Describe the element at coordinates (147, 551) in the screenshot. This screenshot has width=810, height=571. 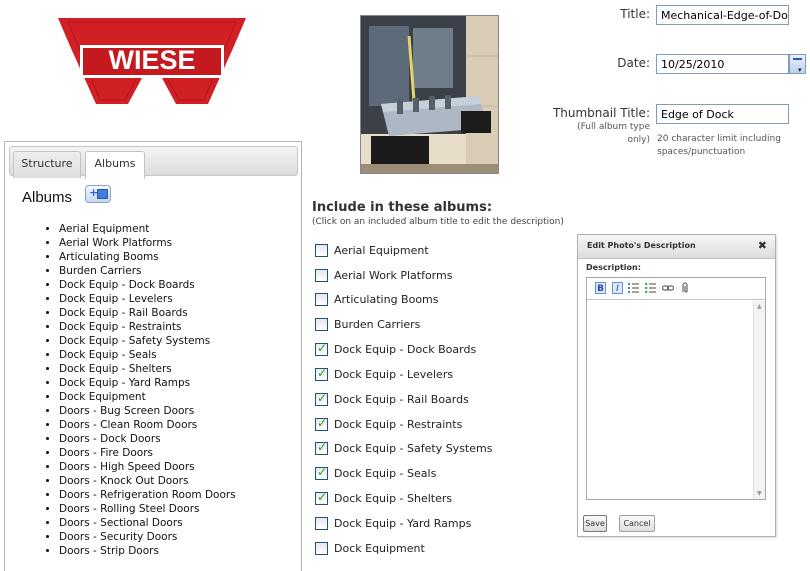
I see `album-list-item: Doors - Strip Doors` at that location.